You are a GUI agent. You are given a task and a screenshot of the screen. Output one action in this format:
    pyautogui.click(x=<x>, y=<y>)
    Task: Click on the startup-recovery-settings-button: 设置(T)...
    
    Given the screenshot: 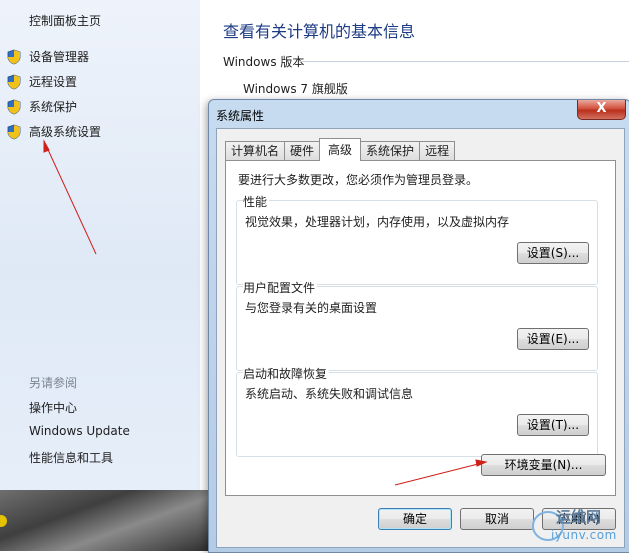 What is the action you would take?
    pyautogui.click(x=553, y=425)
    